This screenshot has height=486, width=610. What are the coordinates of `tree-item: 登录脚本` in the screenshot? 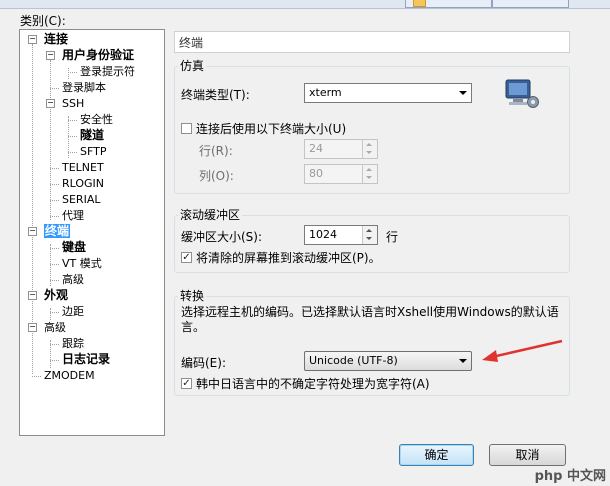 It's located at (84, 87).